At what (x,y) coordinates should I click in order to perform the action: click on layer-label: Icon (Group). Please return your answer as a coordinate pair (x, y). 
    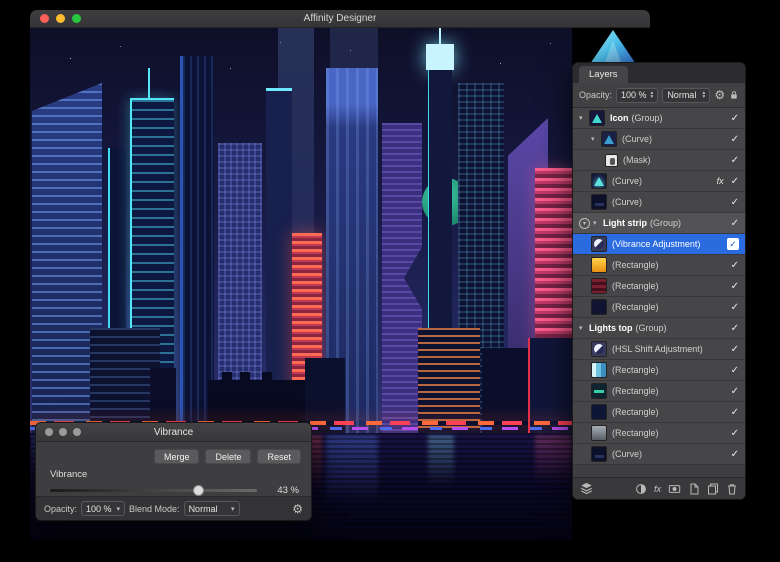
    Looking at the image, I should click on (636, 118).